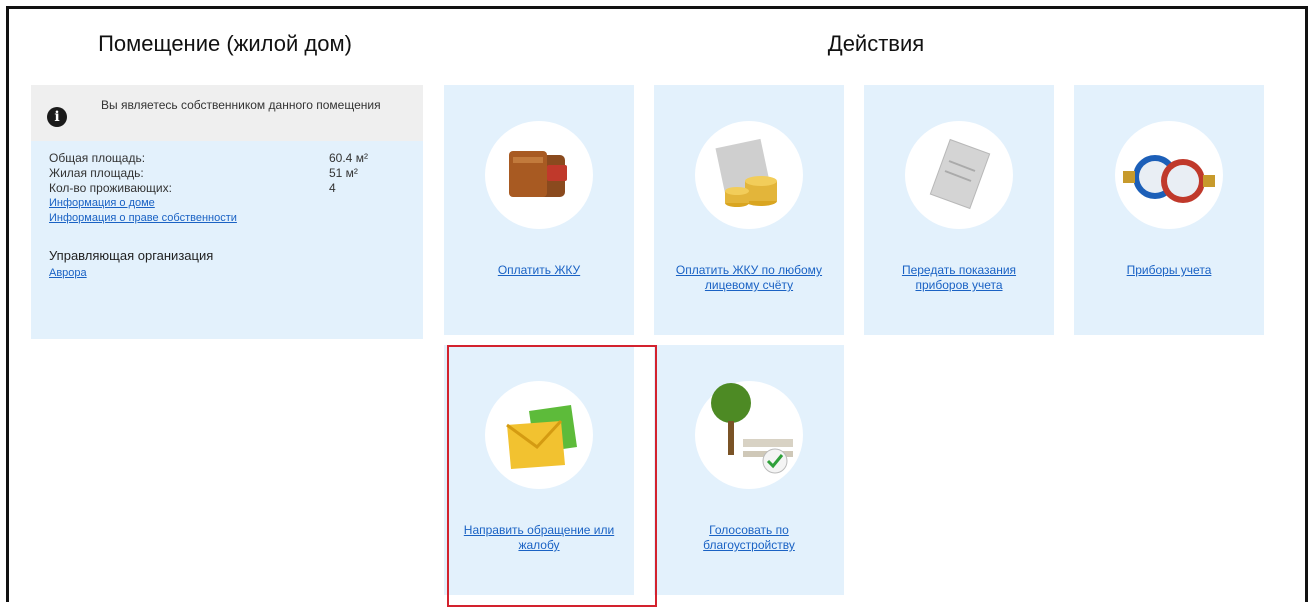 The width and height of the screenshot is (1314, 607). What do you see at coordinates (876, 43) in the screenshot?
I see `right-section-title: Действия` at bounding box center [876, 43].